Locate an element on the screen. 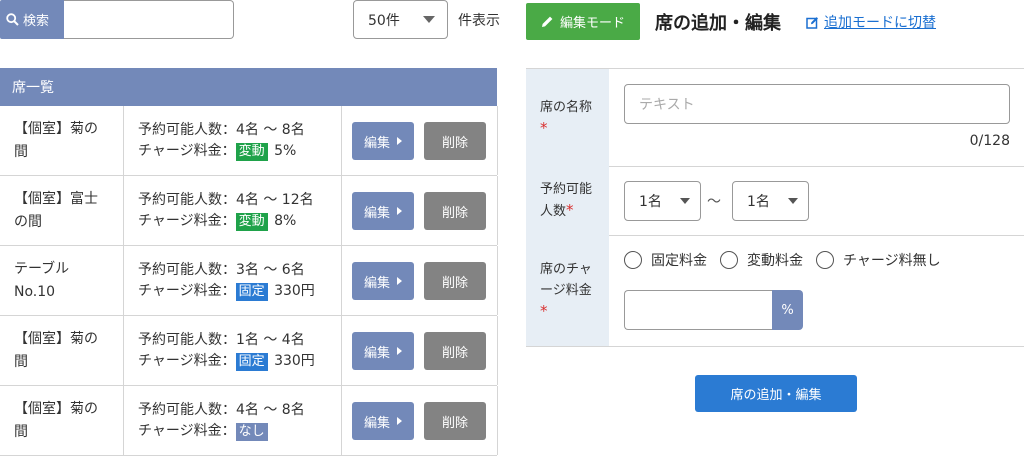 The height and width of the screenshot is (456, 1024). seat-name-input: テキスト is located at coordinates (817, 104).